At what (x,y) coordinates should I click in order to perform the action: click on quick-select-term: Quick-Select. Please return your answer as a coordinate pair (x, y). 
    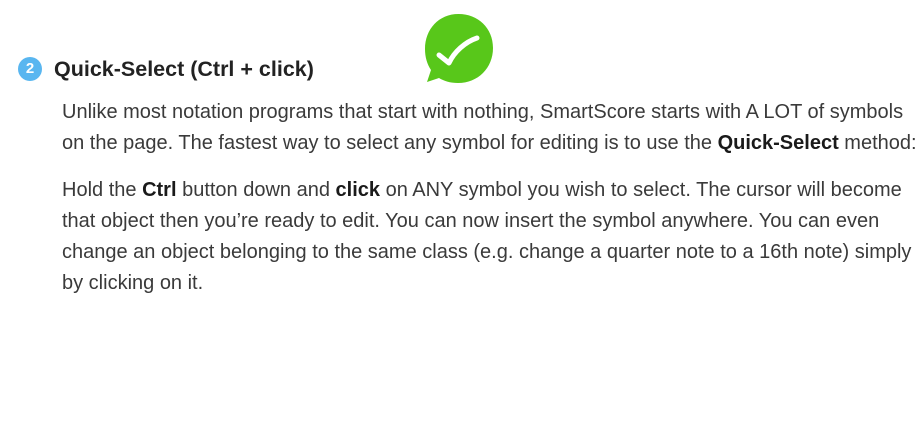
    Looking at the image, I should click on (778, 143).